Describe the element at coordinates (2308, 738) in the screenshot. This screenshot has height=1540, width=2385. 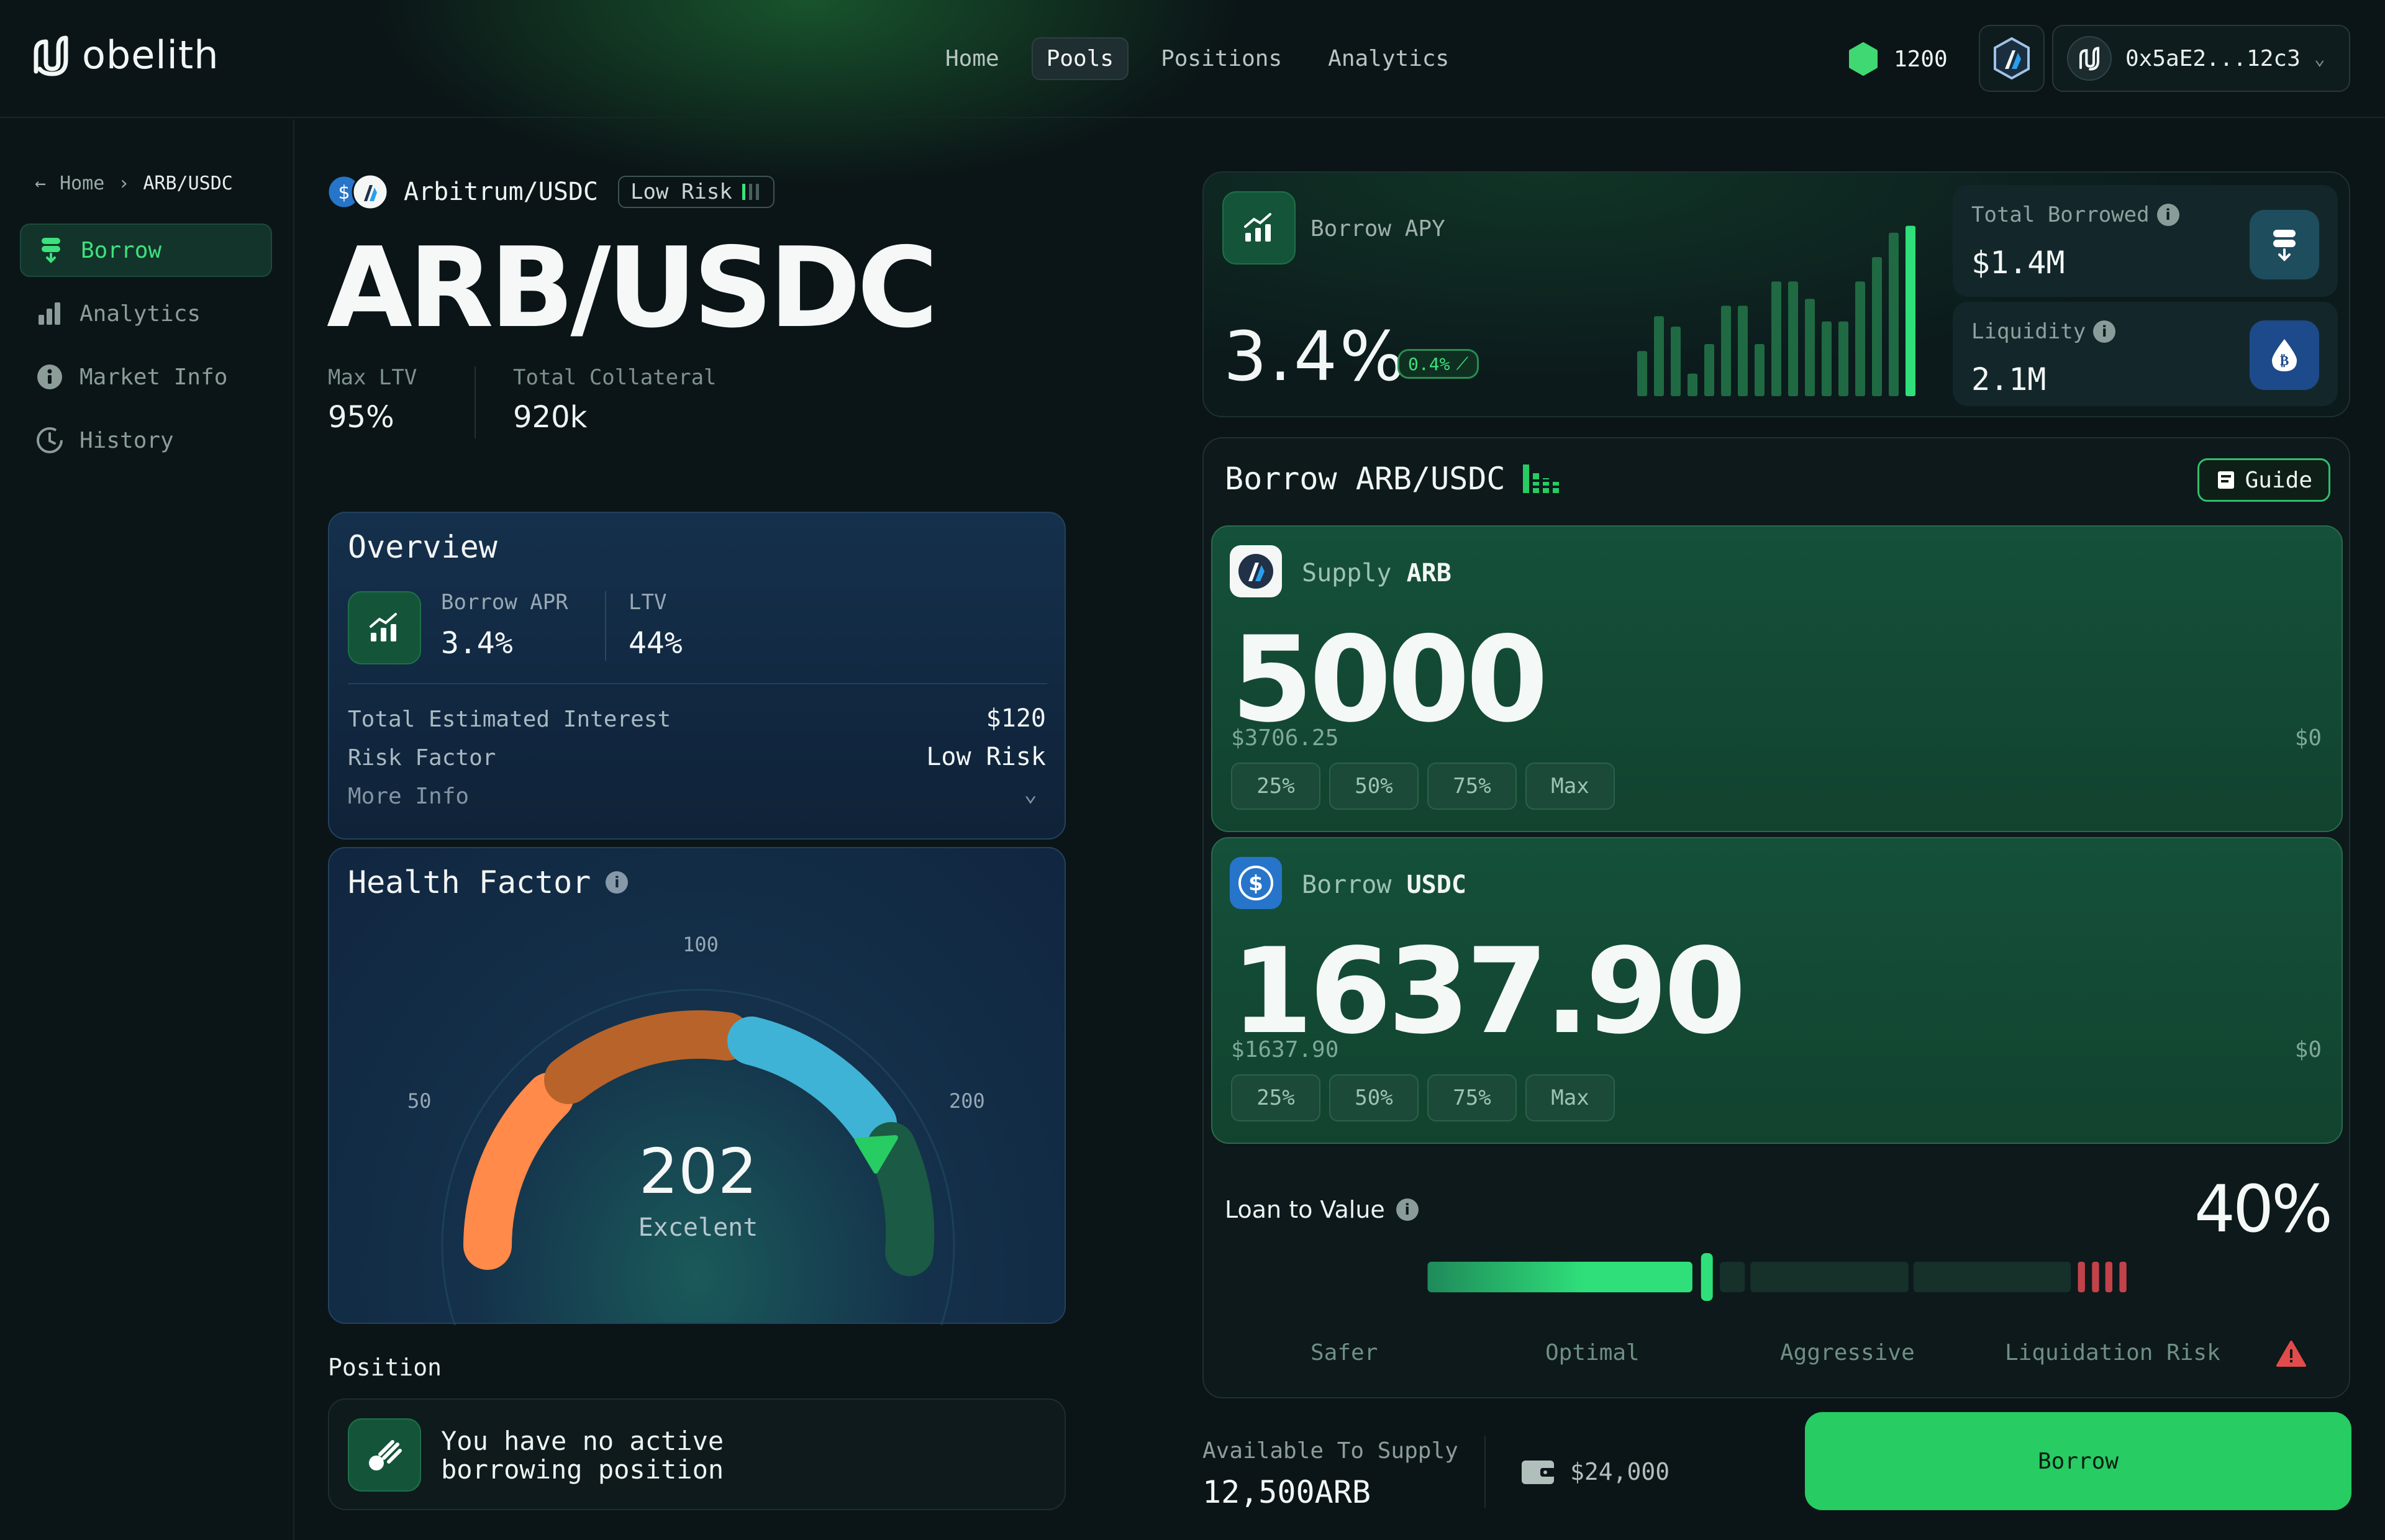
I see `supply-balance: $0` at that location.